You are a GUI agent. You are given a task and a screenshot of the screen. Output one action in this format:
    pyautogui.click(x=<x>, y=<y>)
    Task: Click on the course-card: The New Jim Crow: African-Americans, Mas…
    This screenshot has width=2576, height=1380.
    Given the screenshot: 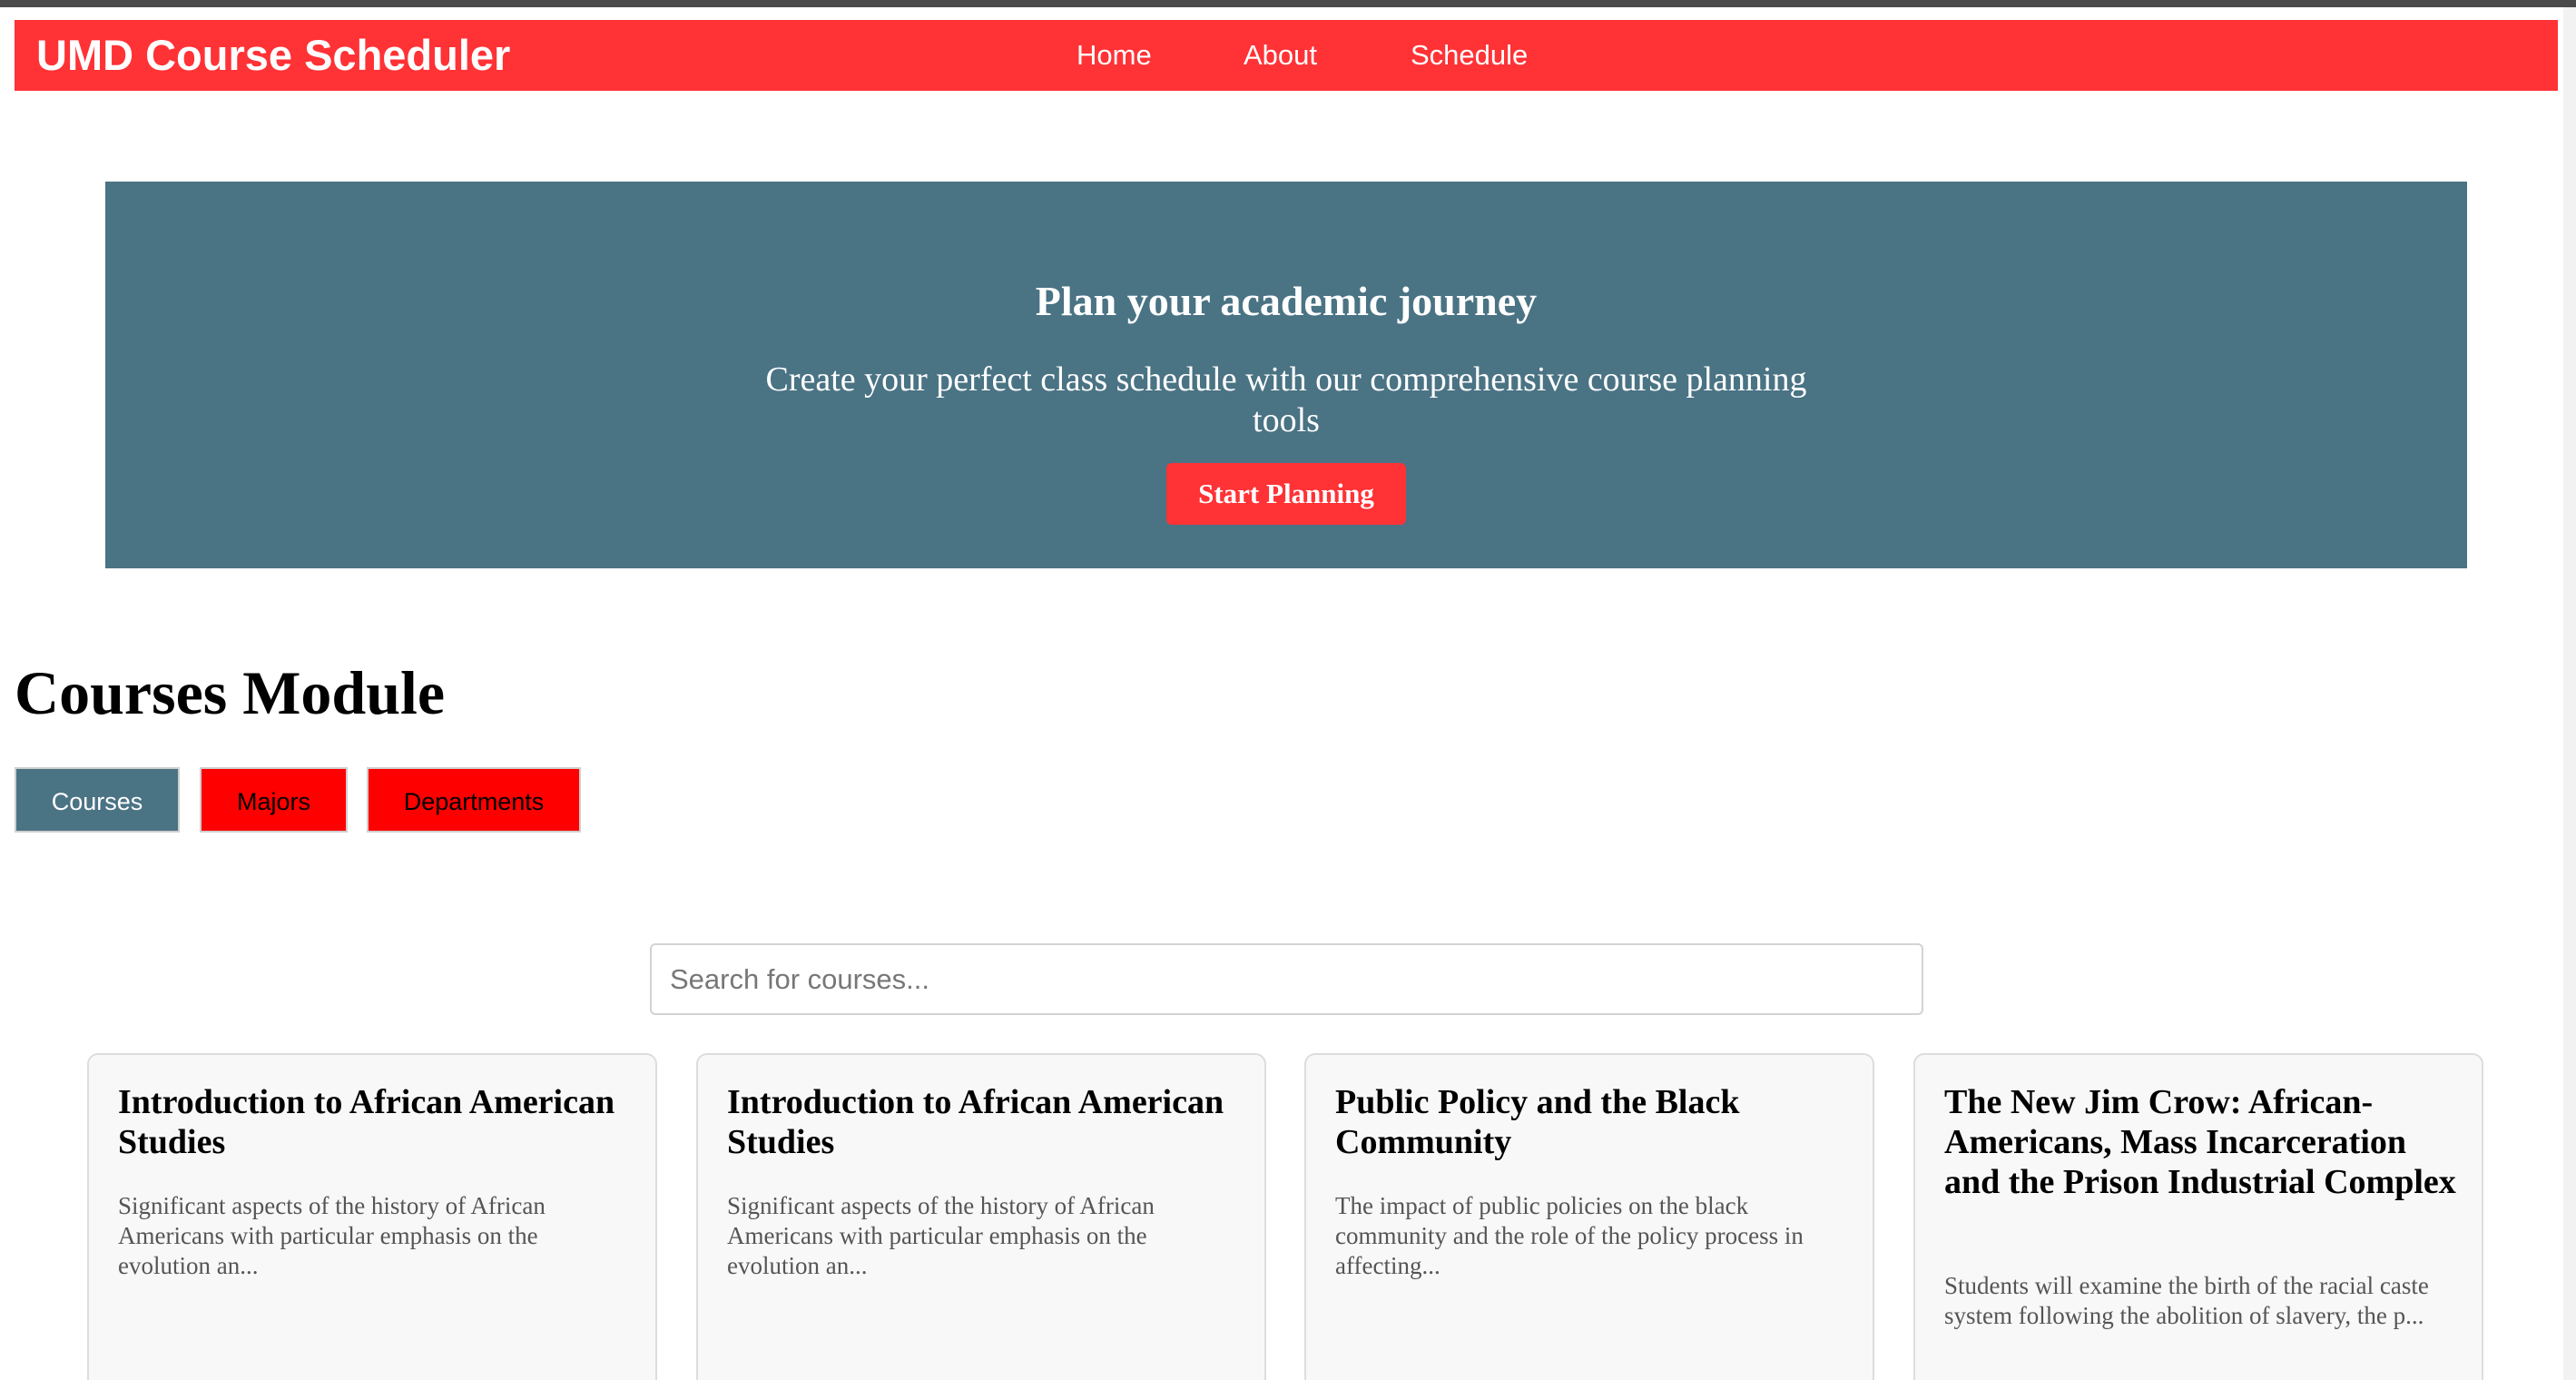 What is the action you would take?
    pyautogui.click(x=2198, y=1217)
    